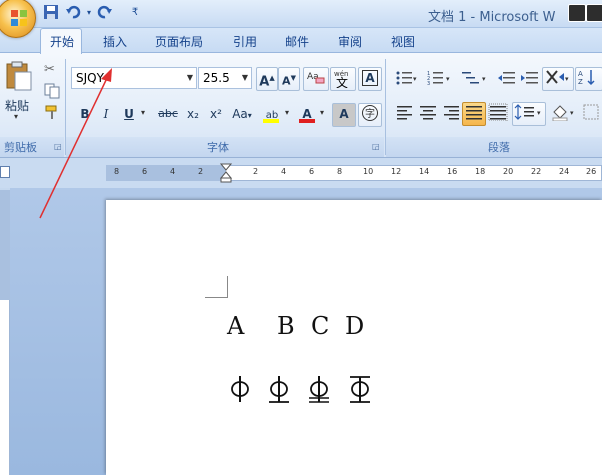 This screenshot has height=475, width=602. What do you see at coordinates (245, 41) in the screenshot?
I see `tab-references: 引用` at bounding box center [245, 41].